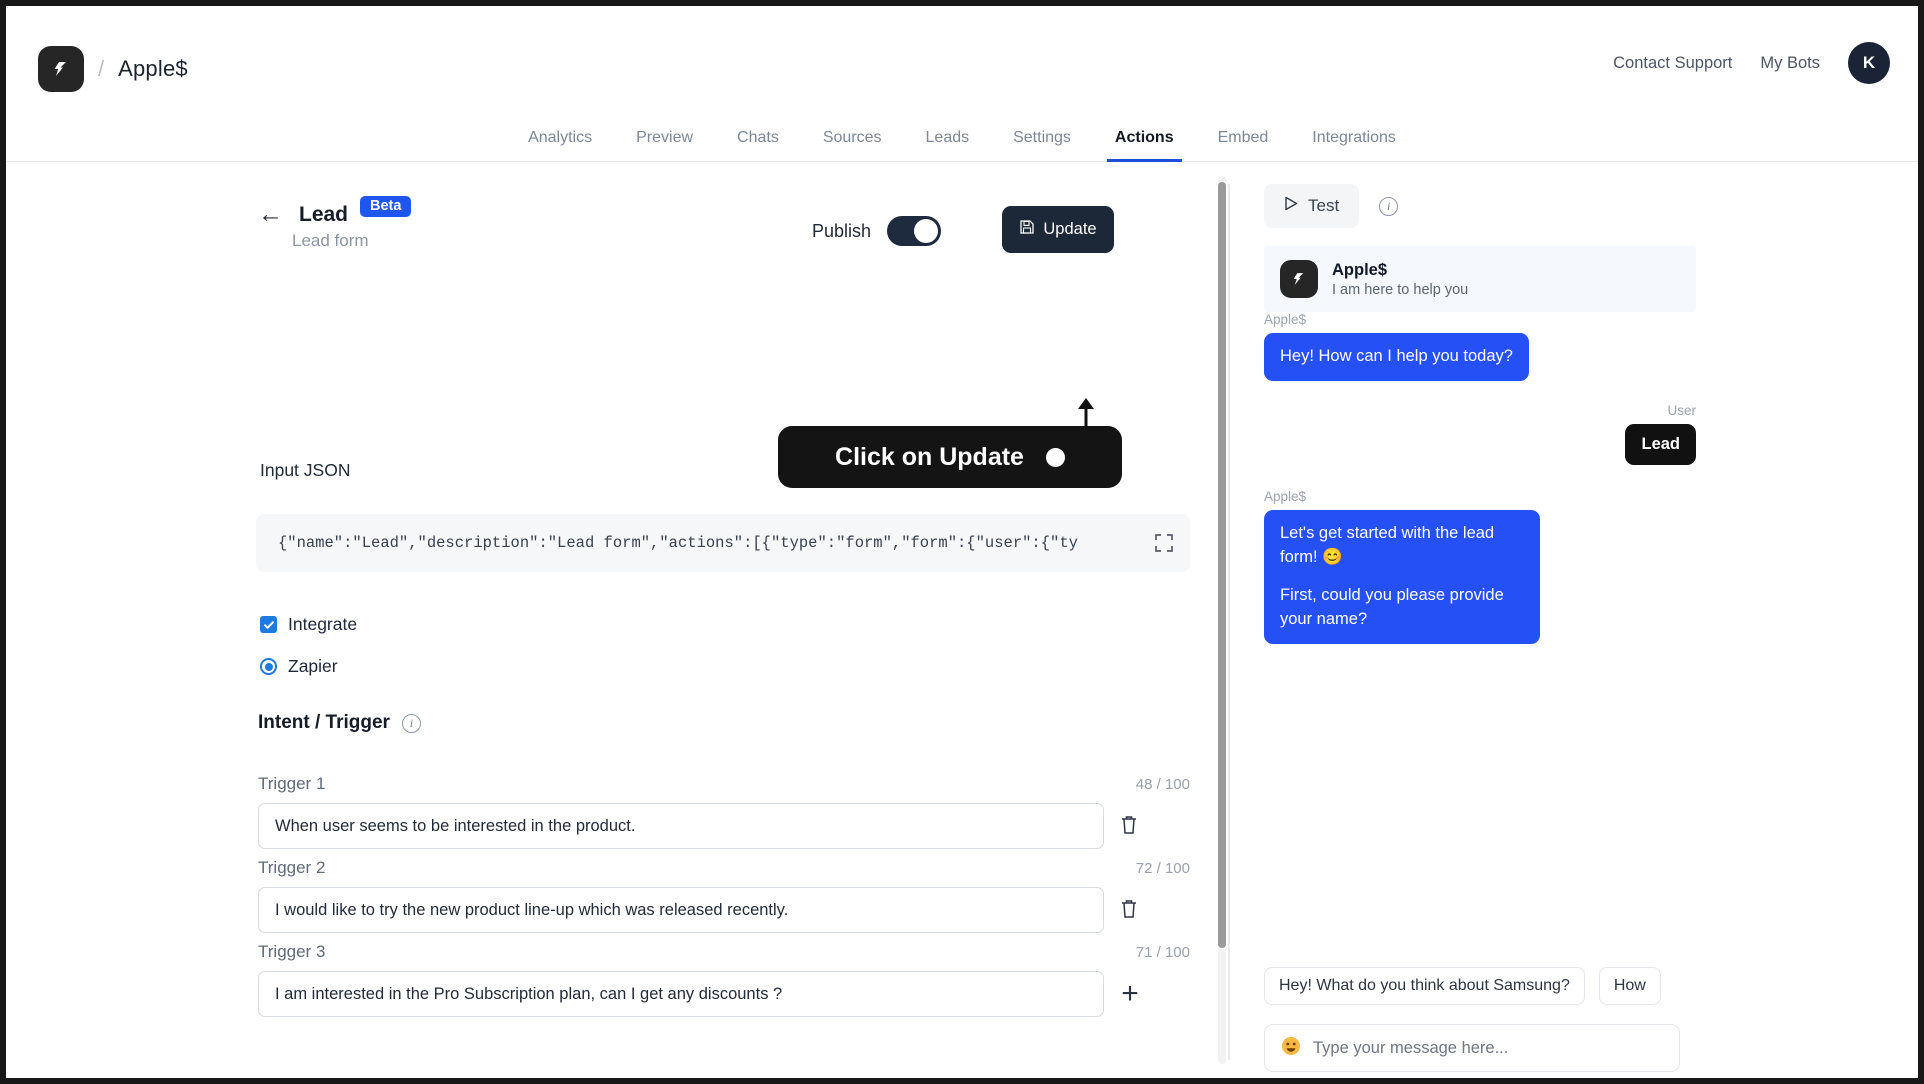 This screenshot has width=1924, height=1084. Describe the element at coordinates (1070, 229) in the screenshot. I see `update-button-label: Update` at that location.